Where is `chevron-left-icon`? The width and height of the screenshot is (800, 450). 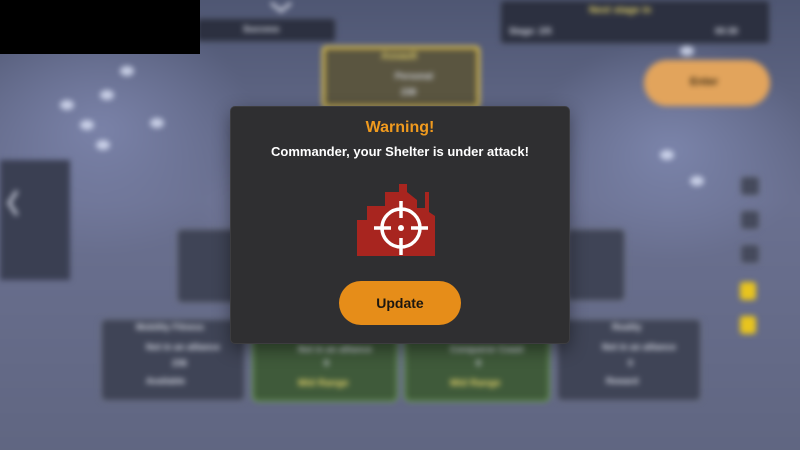 chevron-left-icon is located at coordinates (13, 203).